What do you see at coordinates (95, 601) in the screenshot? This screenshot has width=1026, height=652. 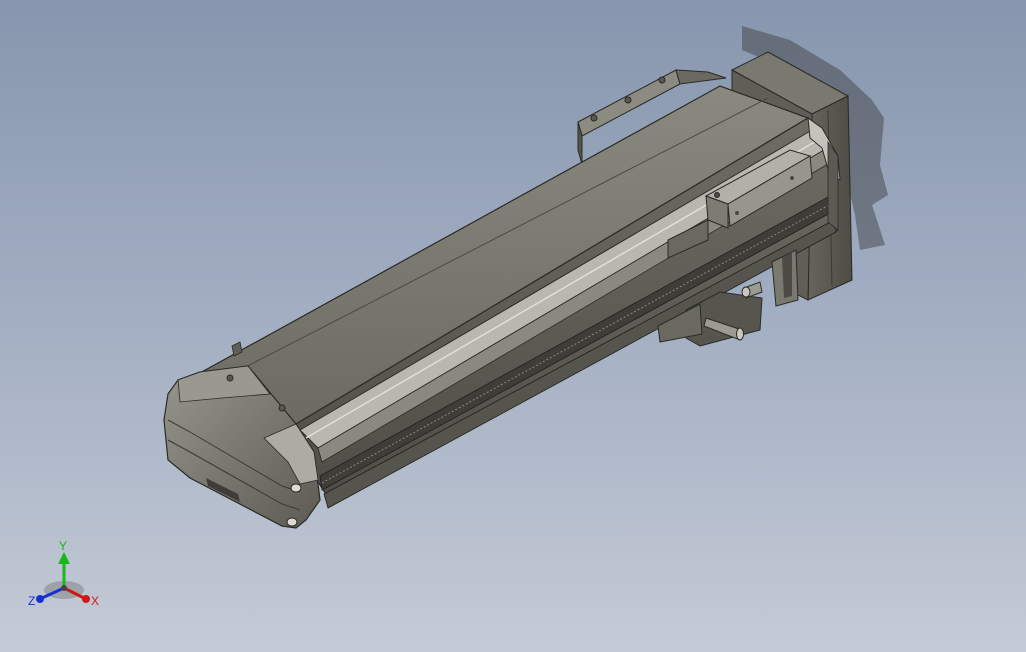 I see `x-axis-label: X` at bounding box center [95, 601].